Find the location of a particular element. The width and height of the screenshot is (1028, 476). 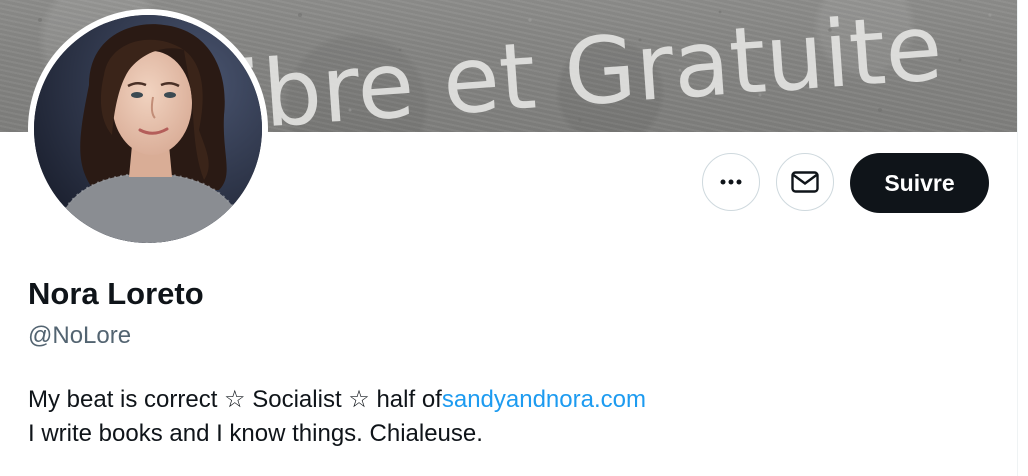

page-edge is located at coordinates (1022, 238).